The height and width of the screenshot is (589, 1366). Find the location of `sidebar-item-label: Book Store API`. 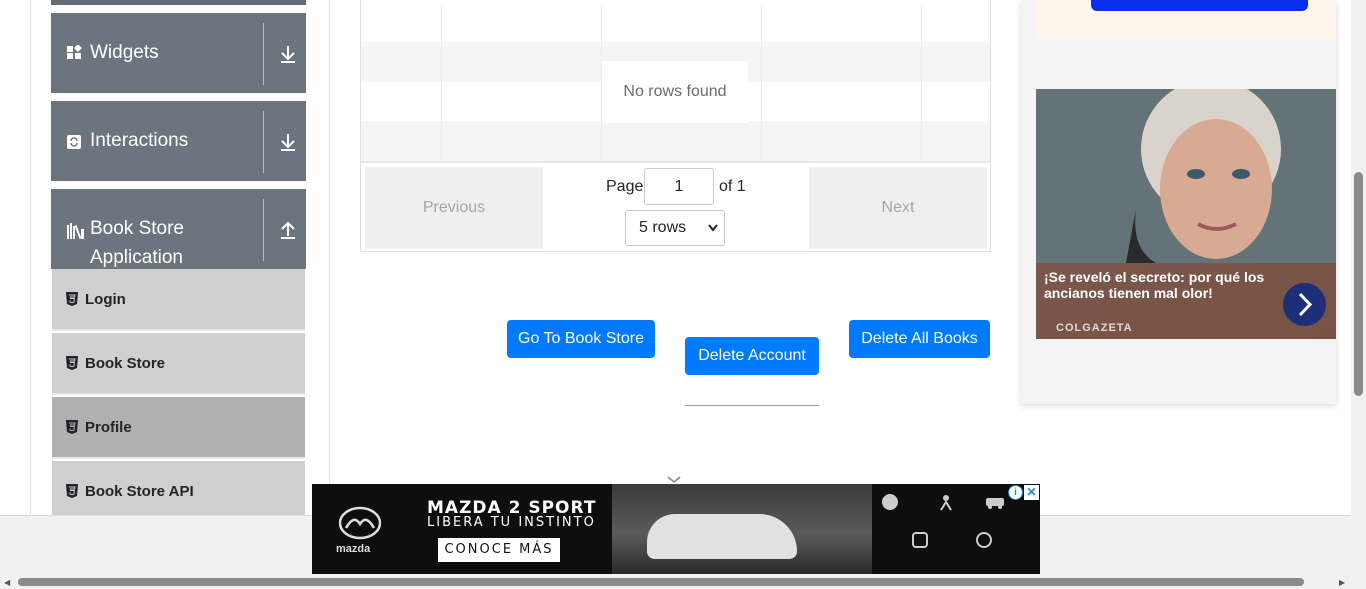

sidebar-item-label: Book Store API is located at coordinates (139, 491).